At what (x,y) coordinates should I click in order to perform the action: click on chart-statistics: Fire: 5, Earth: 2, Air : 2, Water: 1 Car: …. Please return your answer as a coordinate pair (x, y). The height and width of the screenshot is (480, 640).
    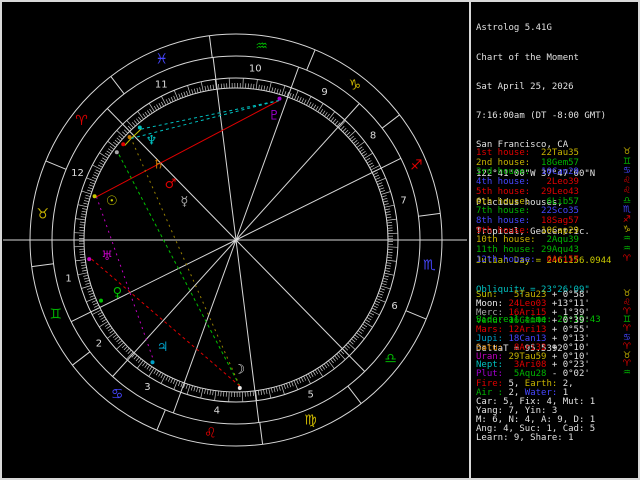
    Looking at the image, I should click on (556, 411).